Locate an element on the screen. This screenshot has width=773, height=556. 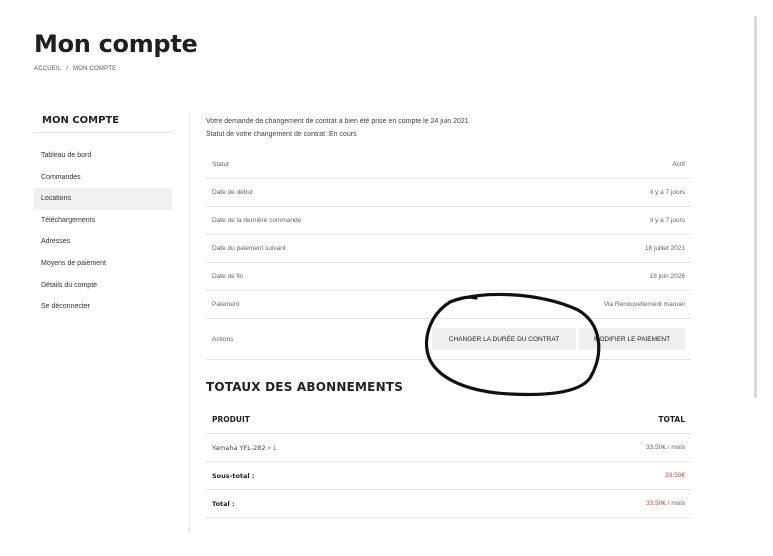
row-value: 18 juin 2026 is located at coordinates (667, 276).